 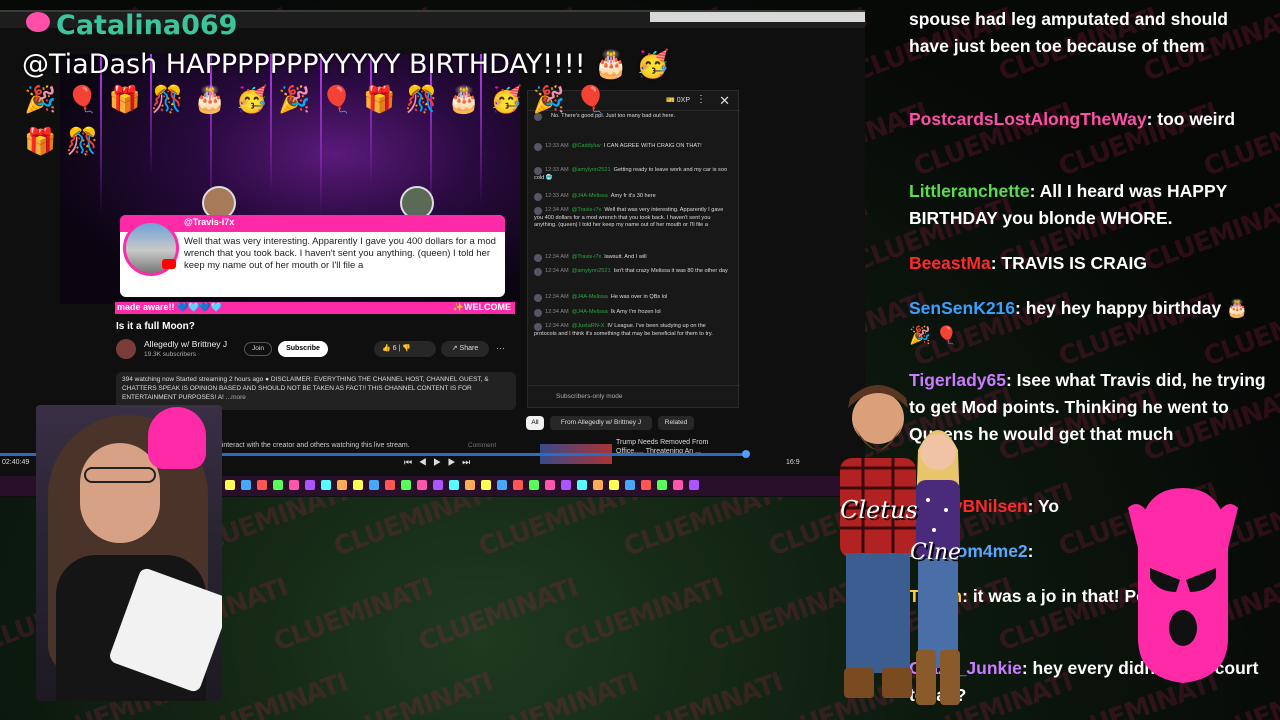 I want to click on chip-from-channel: From Allegedly w/ Brittney J, so click(x=601, y=423).